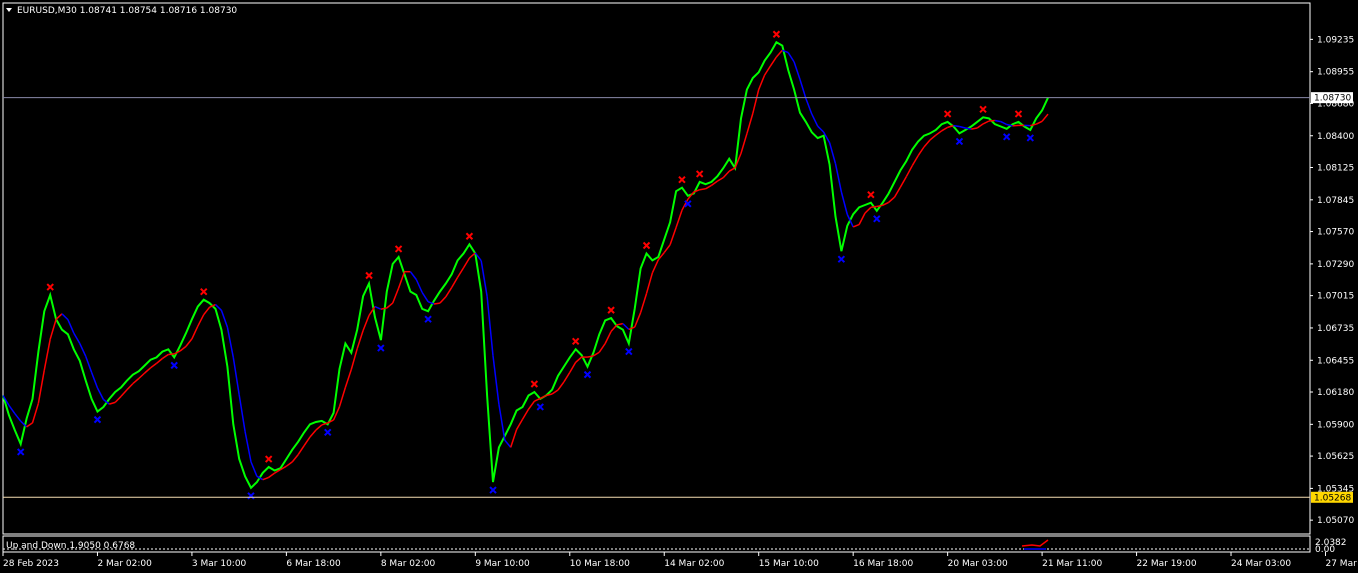 Image resolution: width=1358 pixels, height=573 pixels. I want to click on y-tick-label: 1.05900, so click(1335, 425).